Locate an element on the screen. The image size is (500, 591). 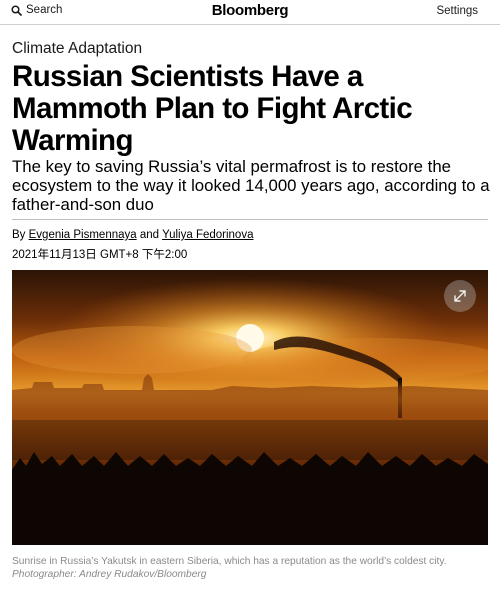
expand-icon is located at coordinates (460, 296).